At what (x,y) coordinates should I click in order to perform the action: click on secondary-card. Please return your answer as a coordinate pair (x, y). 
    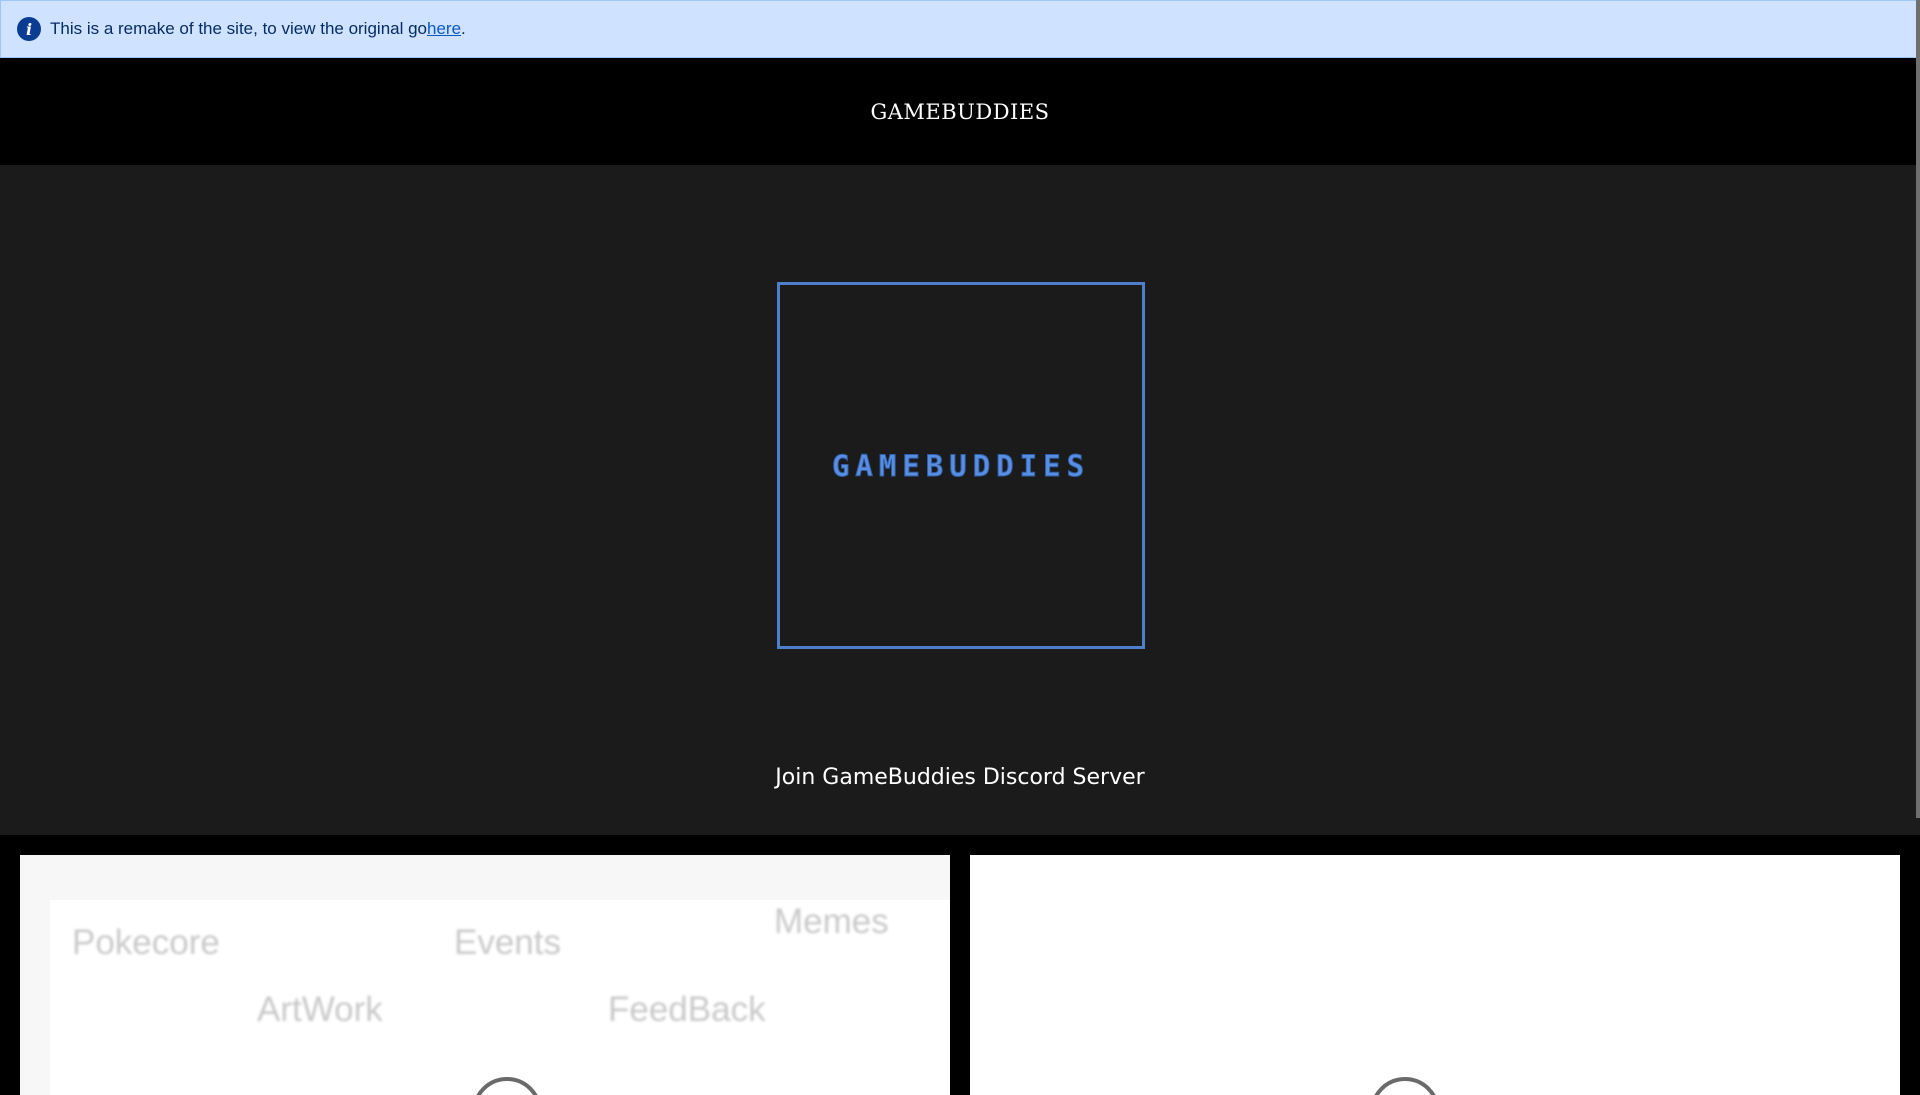
    Looking at the image, I should click on (1435, 975).